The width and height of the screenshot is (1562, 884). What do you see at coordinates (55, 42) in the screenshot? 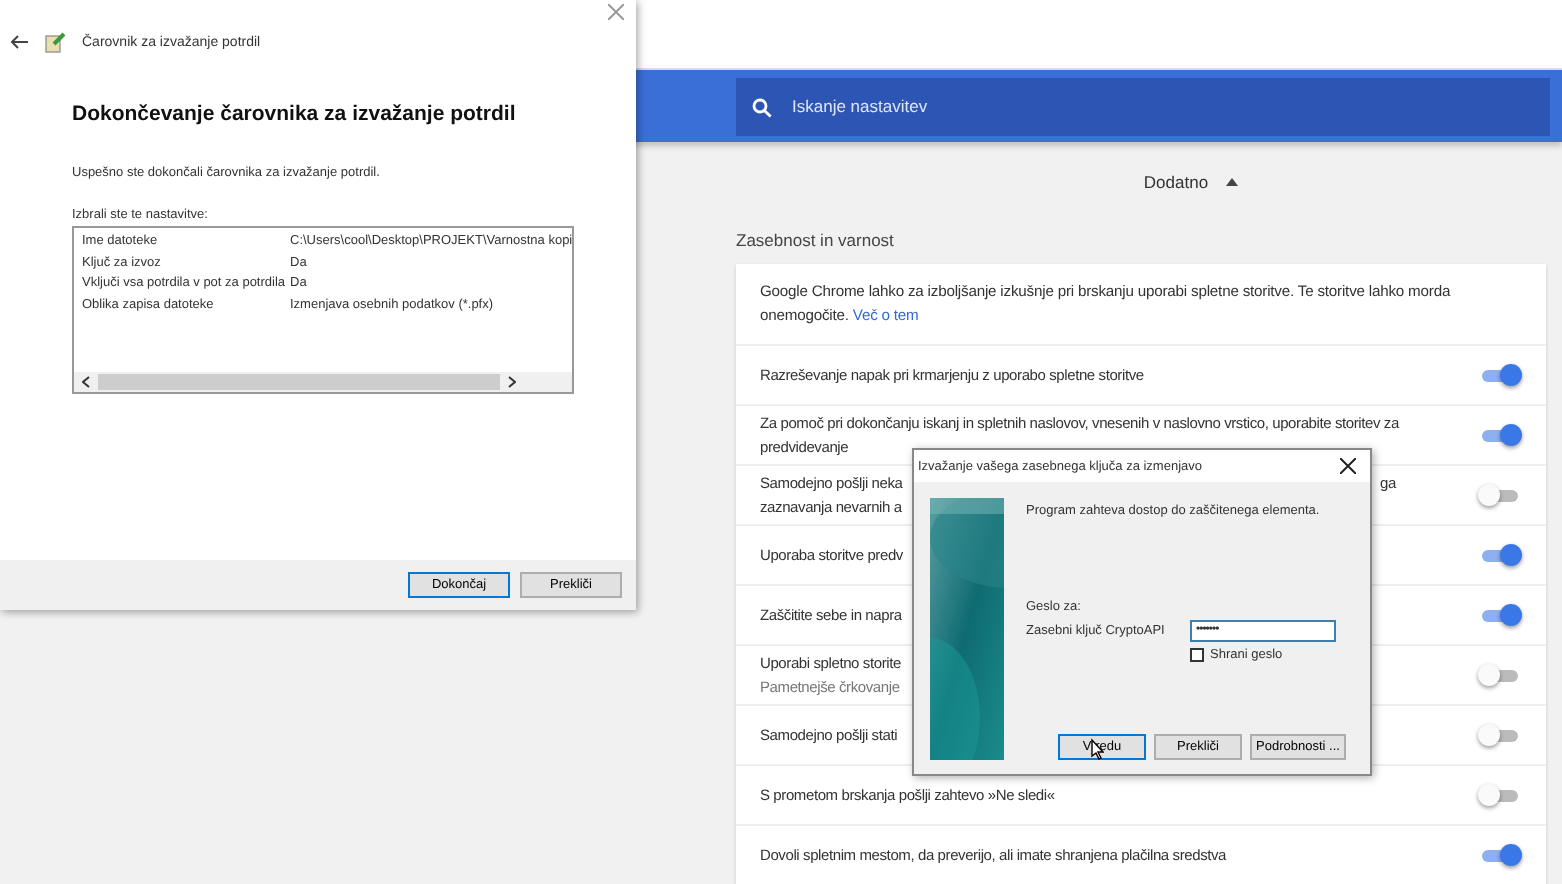
I see `certificate-icon` at bounding box center [55, 42].